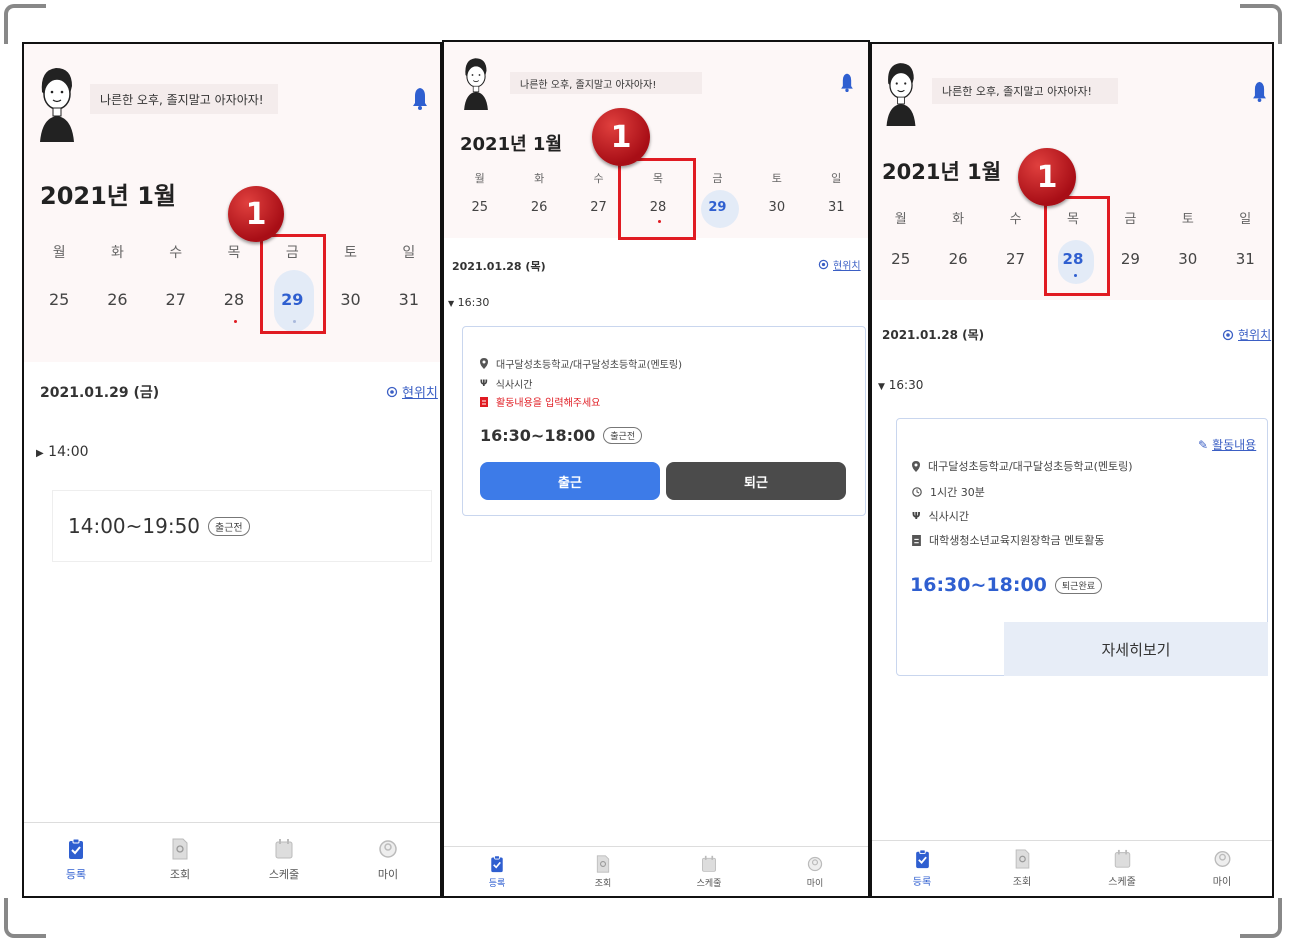  Describe the element at coordinates (1228, 334) in the screenshot. I see `location-target-icon` at that location.